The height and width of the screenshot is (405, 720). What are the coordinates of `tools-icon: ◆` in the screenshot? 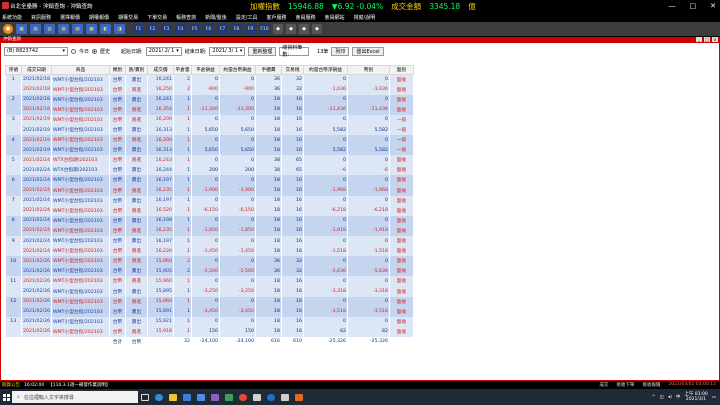 It's located at (304, 29).